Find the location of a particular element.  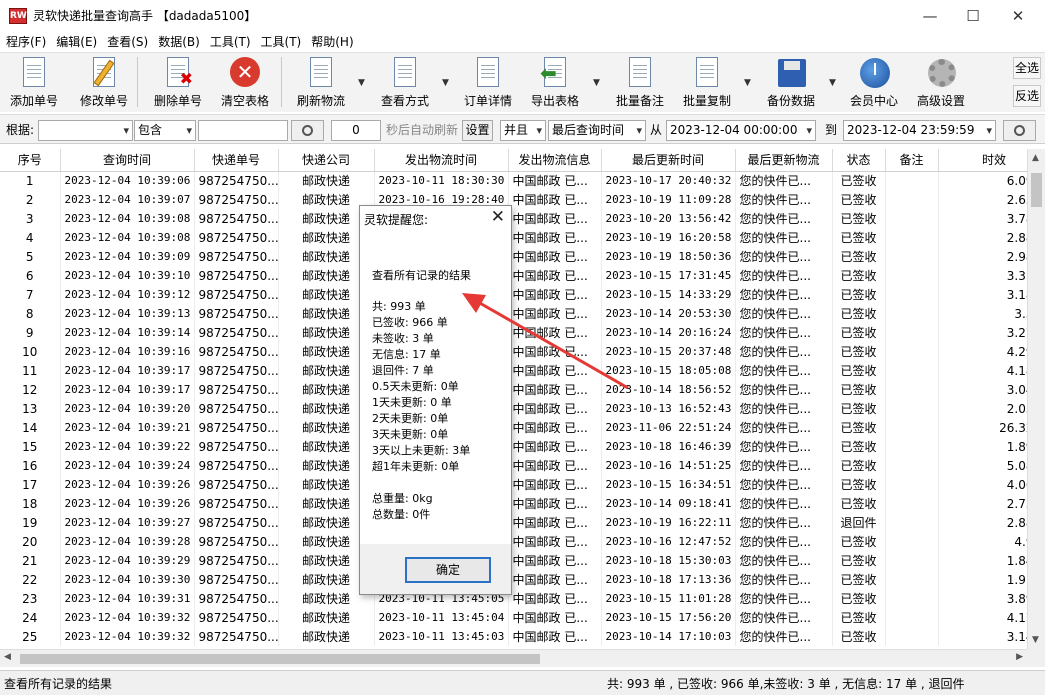

menu-program: 程序(F) is located at coordinates (26, 41).